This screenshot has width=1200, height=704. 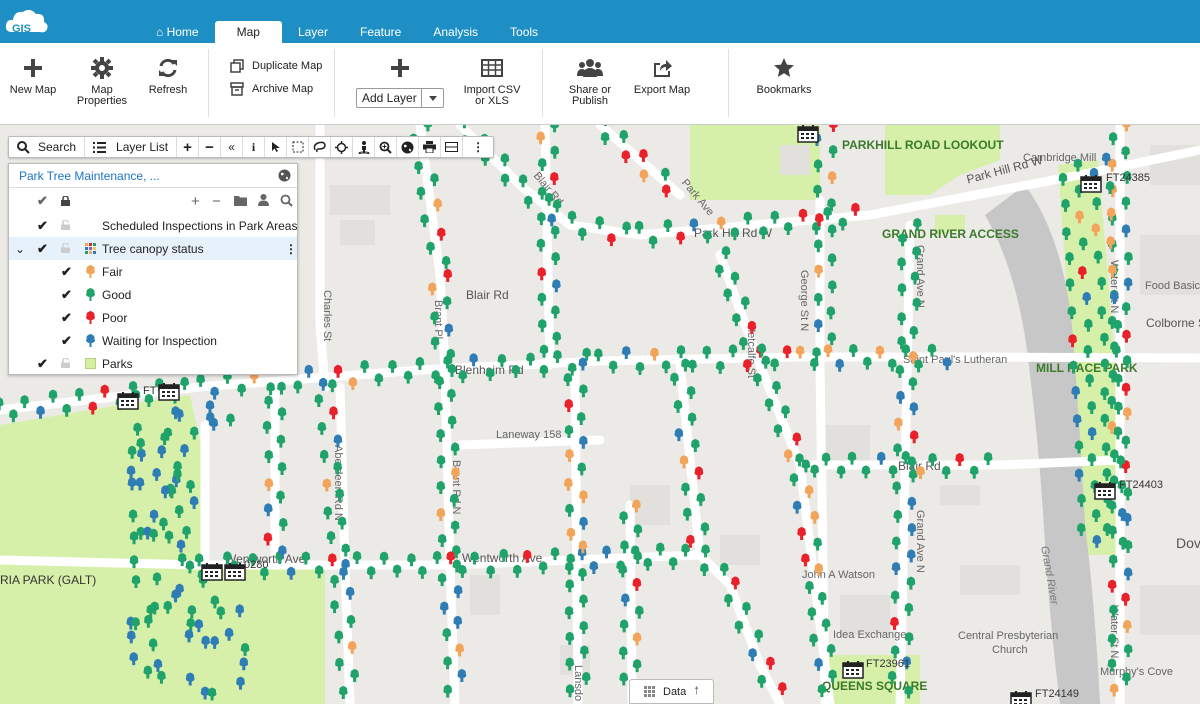 What do you see at coordinates (452, 147) in the screenshot?
I see `measure-button` at bounding box center [452, 147].